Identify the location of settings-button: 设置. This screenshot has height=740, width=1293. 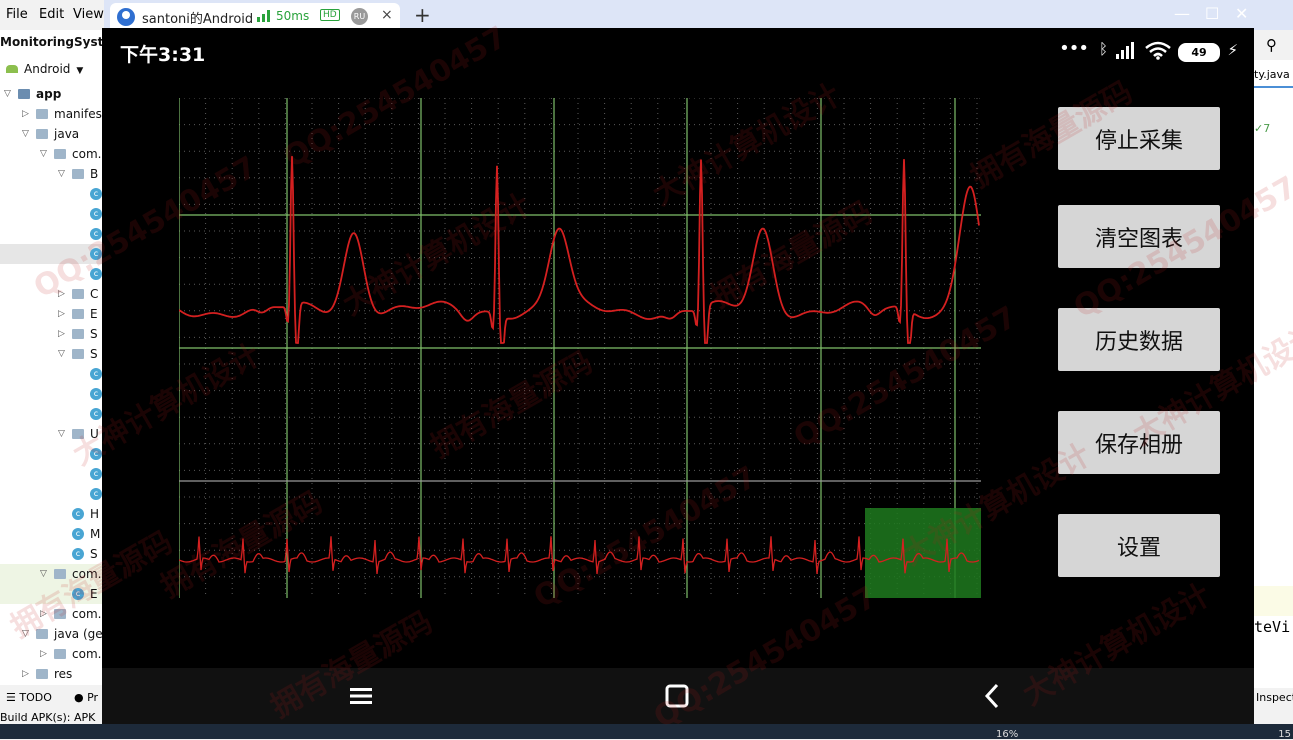
(1139, 545).